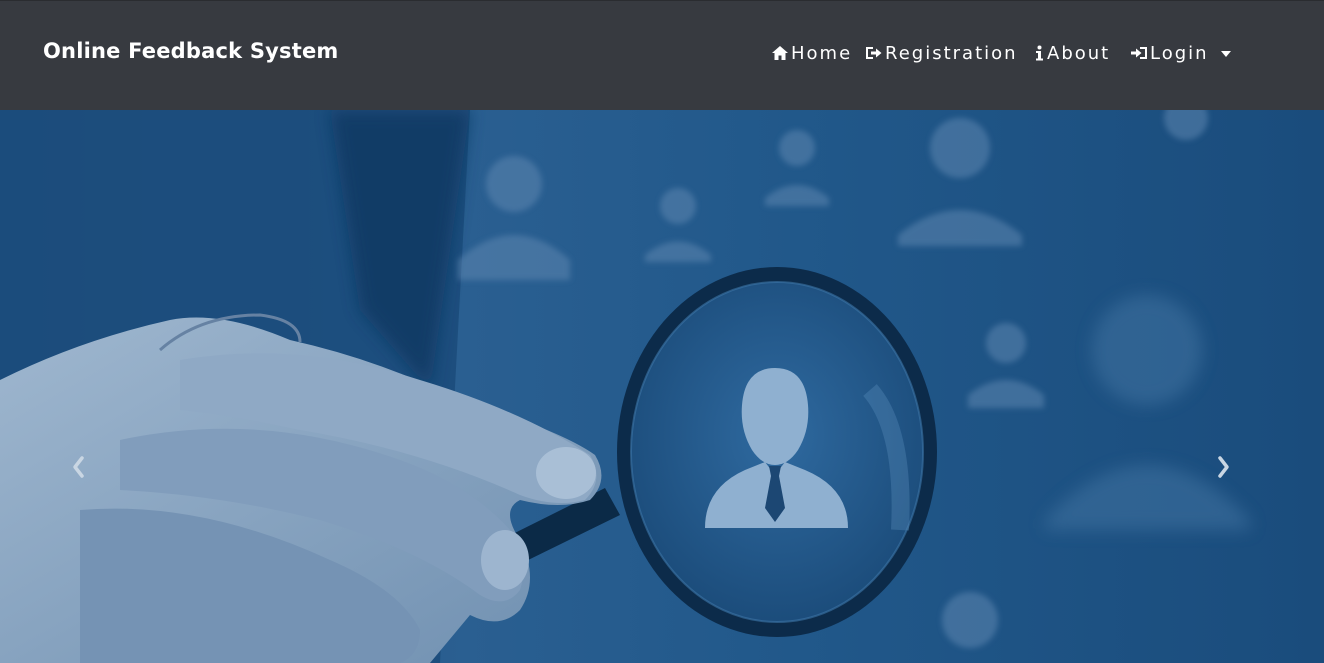 The width and height of the screenshot is (1324, 663). I want to click on carousel-next-button, so click(1224, 467).